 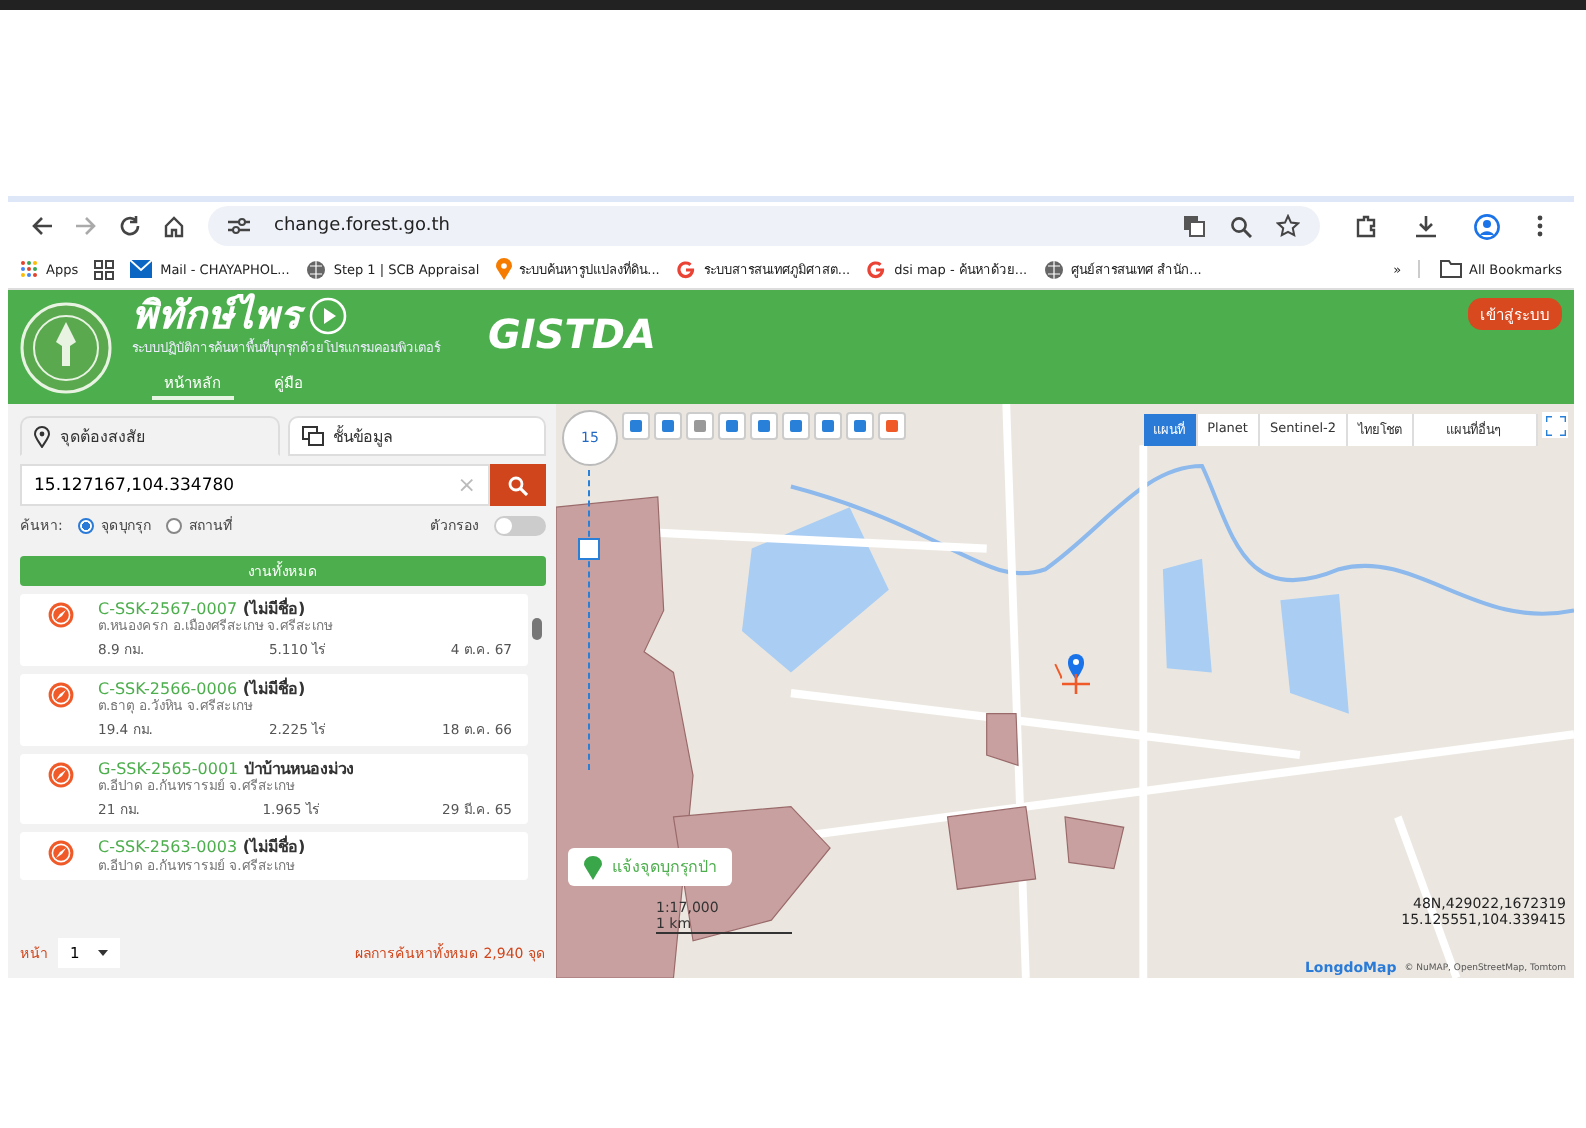 What do you see at coordinates (1076, 674) in the screenshot?
I see `location-marker-icon` at bounding box center [1076, 674].